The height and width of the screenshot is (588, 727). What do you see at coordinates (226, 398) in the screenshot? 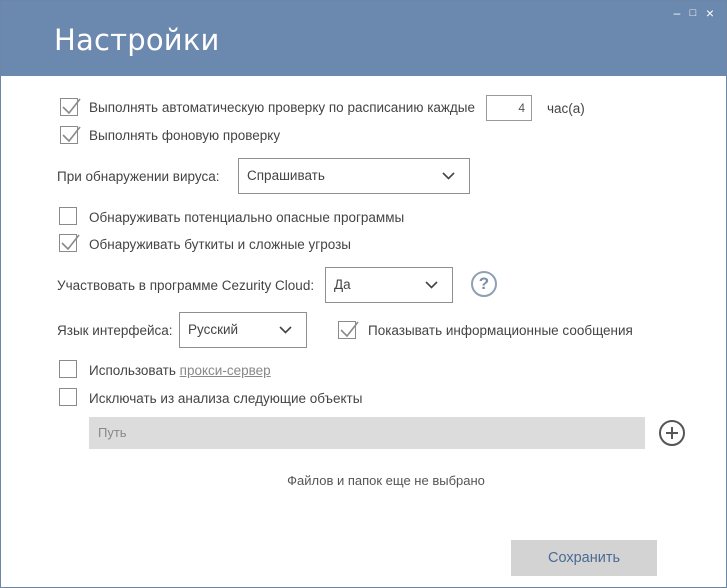
I see `exclusions-label: Исключать из анализа следующие объекты` at bounding box center [226, 398].